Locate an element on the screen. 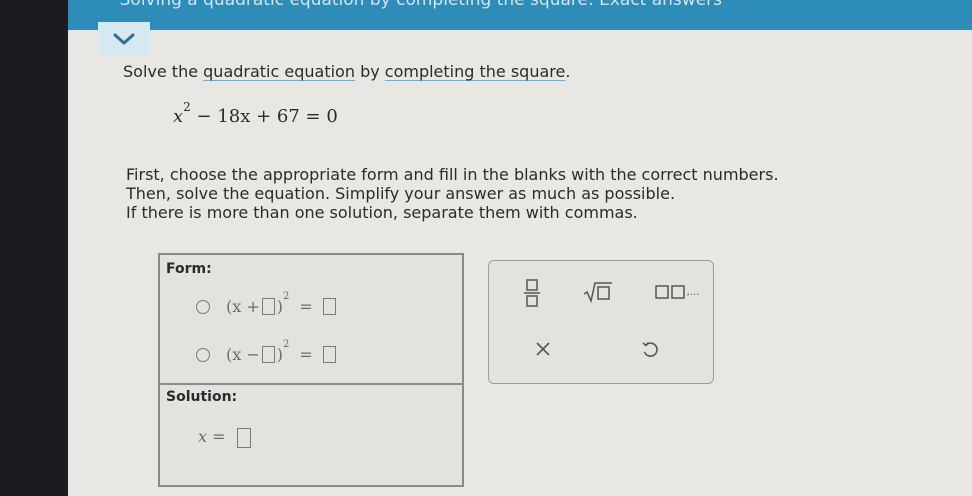  undo-icon is located at coordinates (650, 349).